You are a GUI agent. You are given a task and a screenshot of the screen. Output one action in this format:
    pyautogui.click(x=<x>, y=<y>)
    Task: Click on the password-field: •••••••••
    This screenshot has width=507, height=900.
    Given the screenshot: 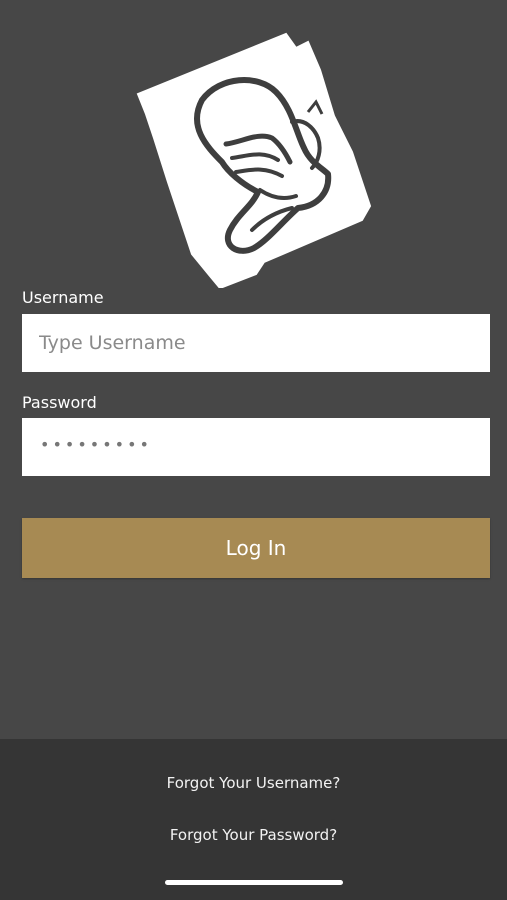 What is the action you would take?
    pyautogui.click(x=256, y=447)
    